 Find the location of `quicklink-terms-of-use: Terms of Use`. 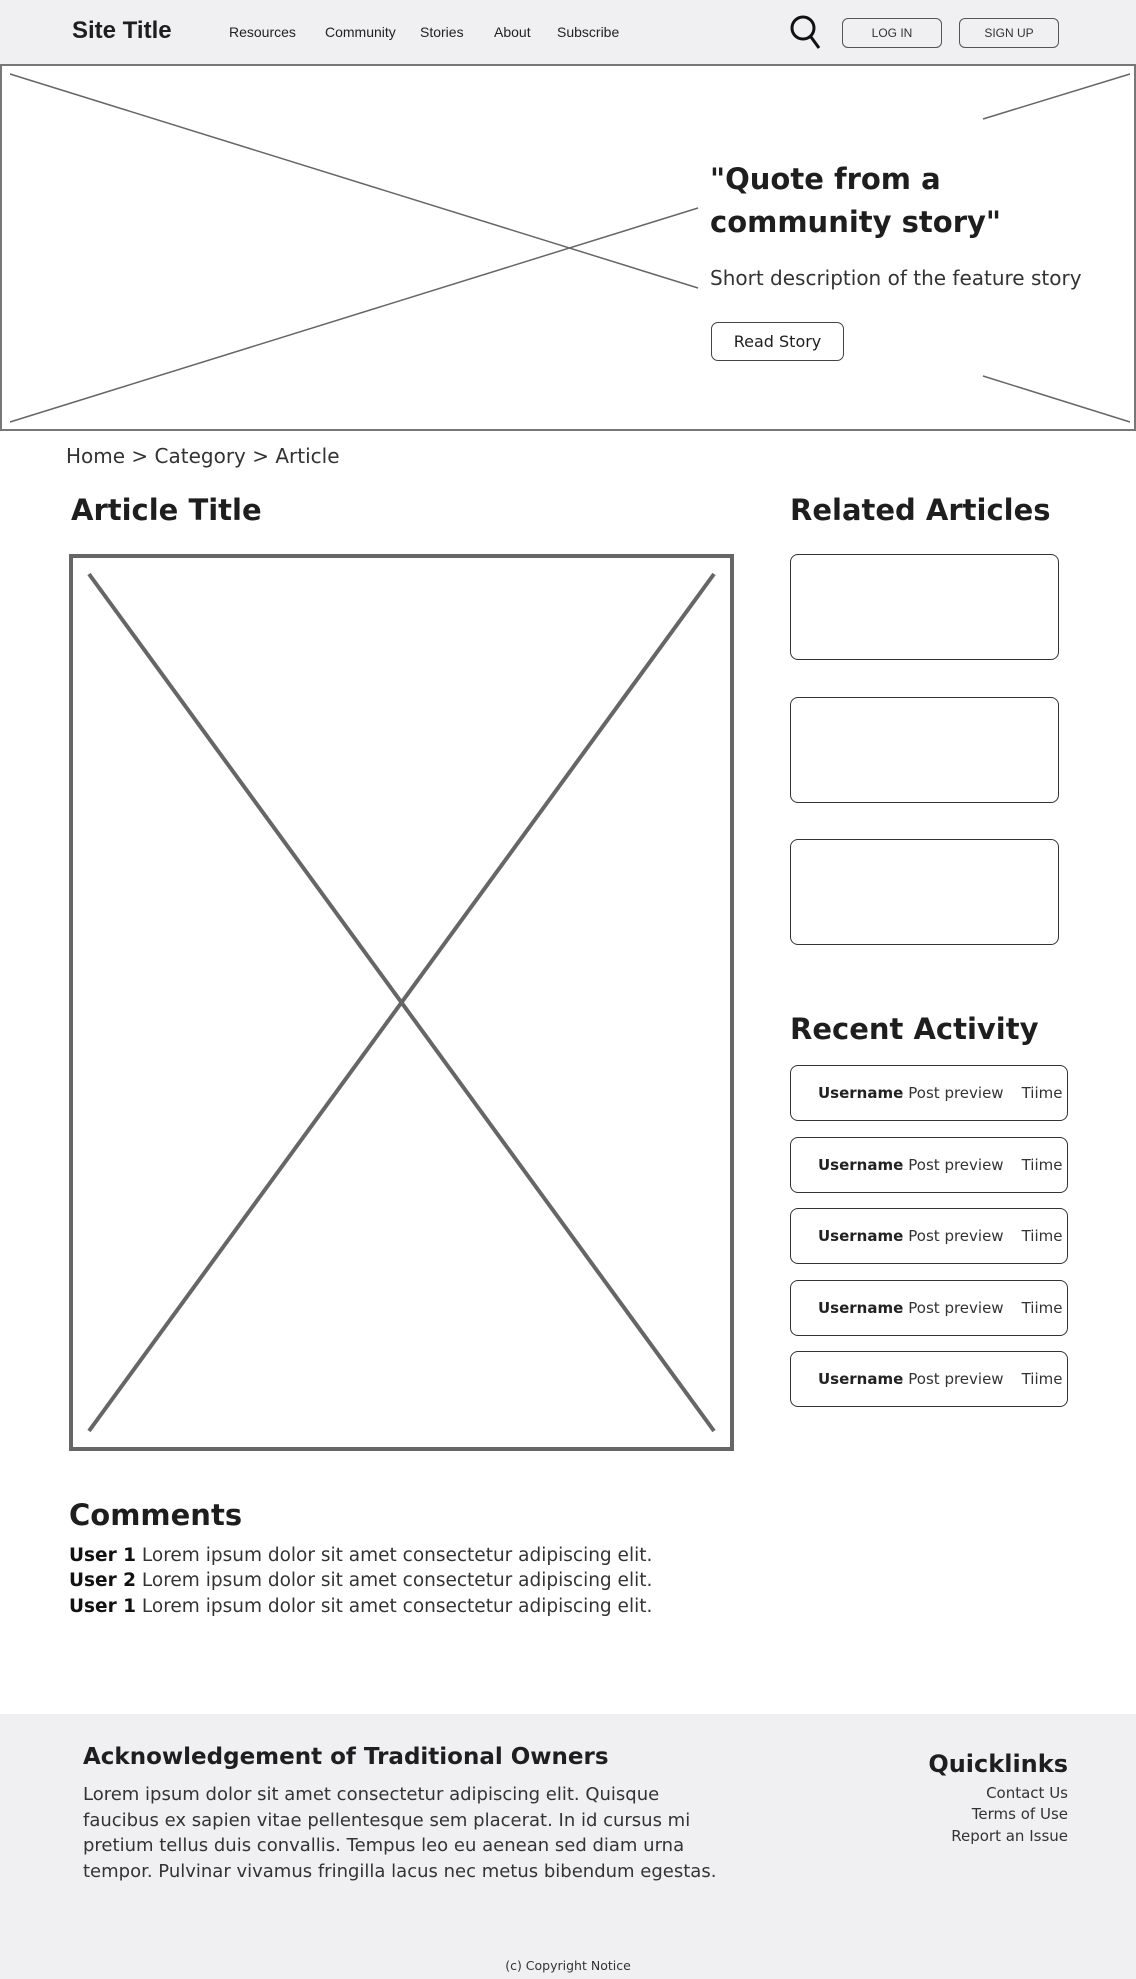

quicklink-terms-of-use: Terms of Use is located at coordinates (1020, 1814).